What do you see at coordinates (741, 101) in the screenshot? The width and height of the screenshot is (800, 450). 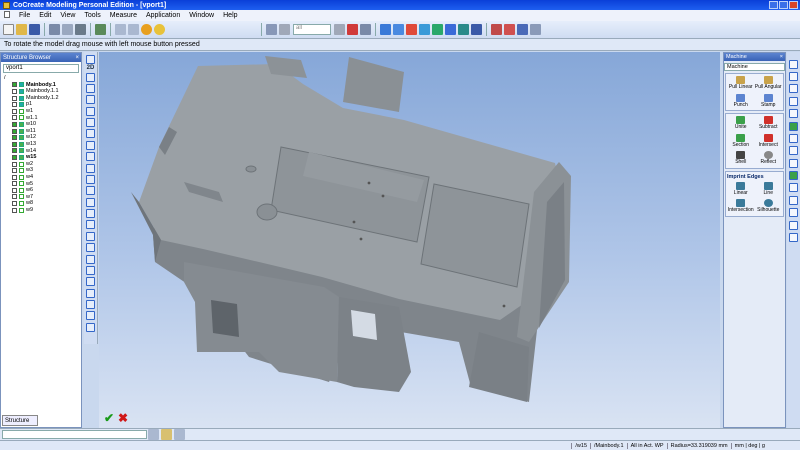 I see `punch-button: Punch` at bounding box center [741, 101].